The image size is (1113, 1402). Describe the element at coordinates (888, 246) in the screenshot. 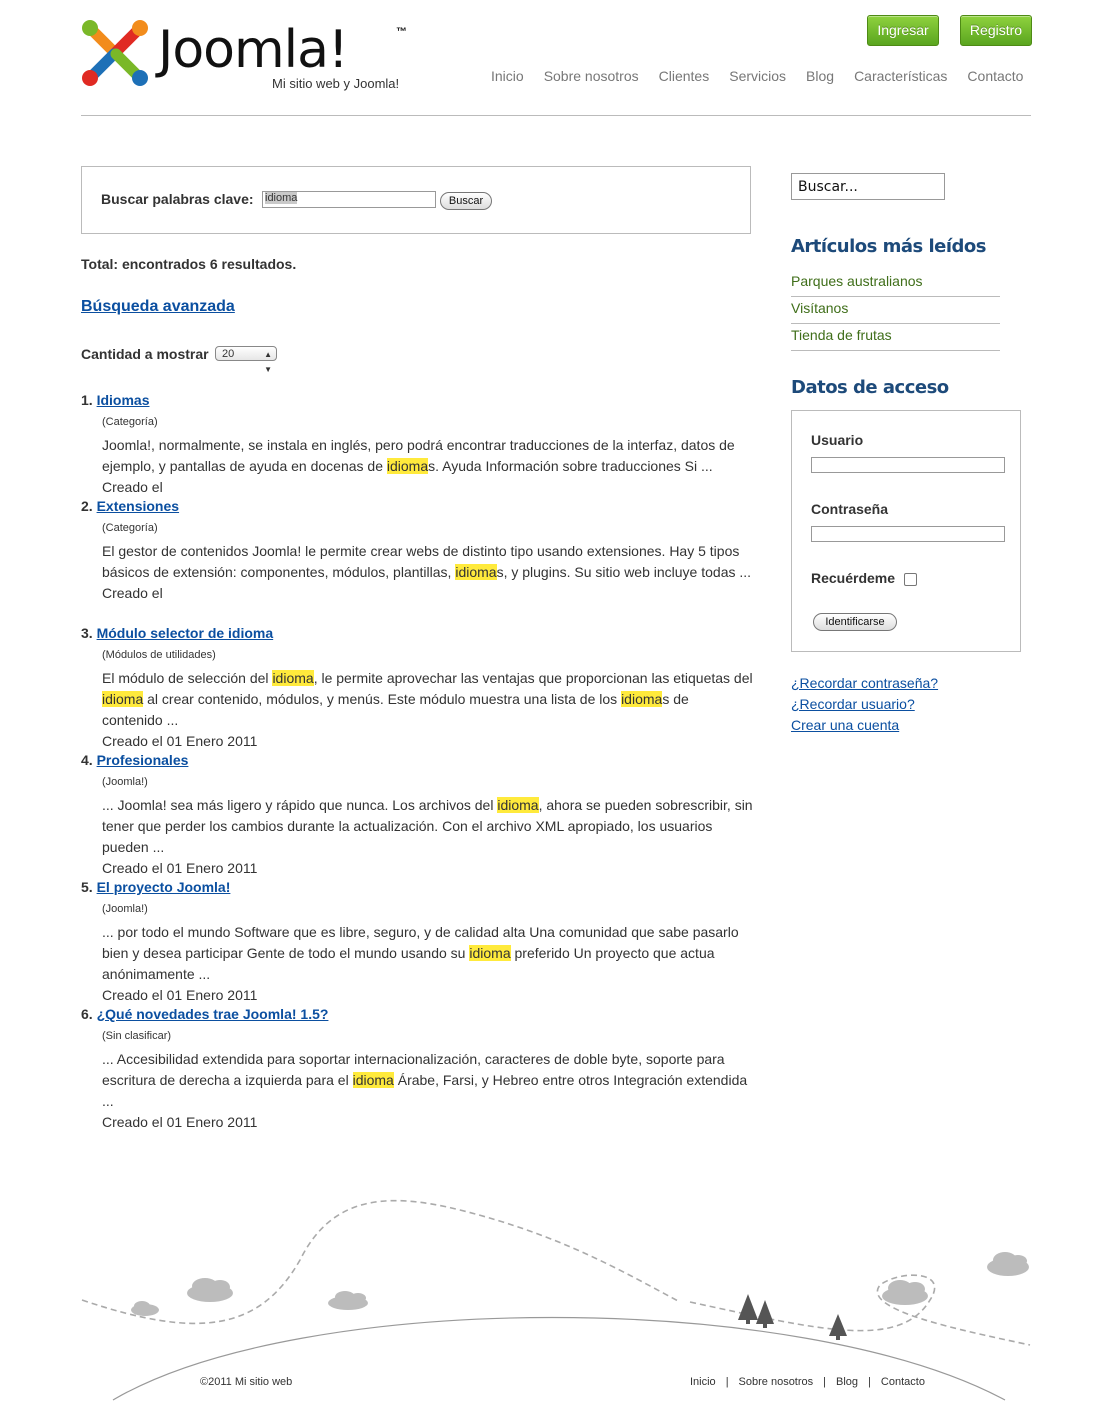

I see `most-read-heading: Artículos más leídos` at that location.